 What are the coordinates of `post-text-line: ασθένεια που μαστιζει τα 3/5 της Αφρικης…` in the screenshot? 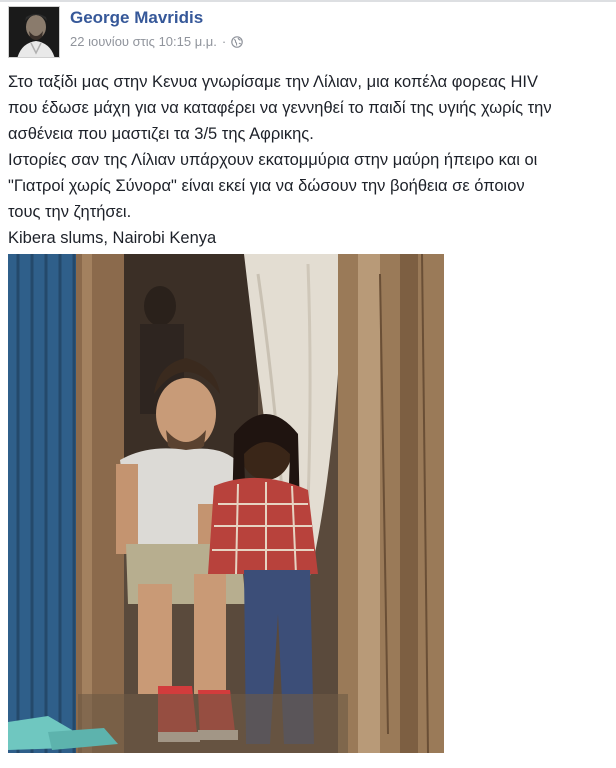 It's located at (161, 134).